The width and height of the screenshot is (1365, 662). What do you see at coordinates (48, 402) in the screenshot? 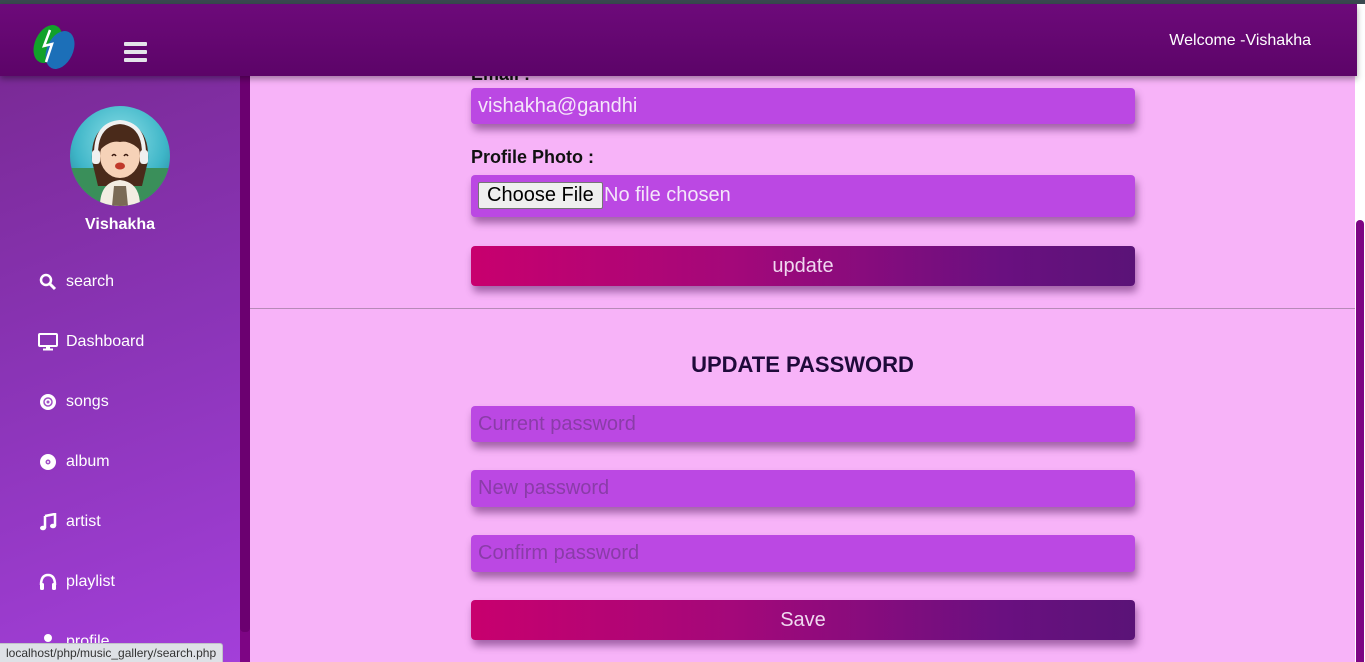
I see `disc-icon` at bounding box center [48, 402].